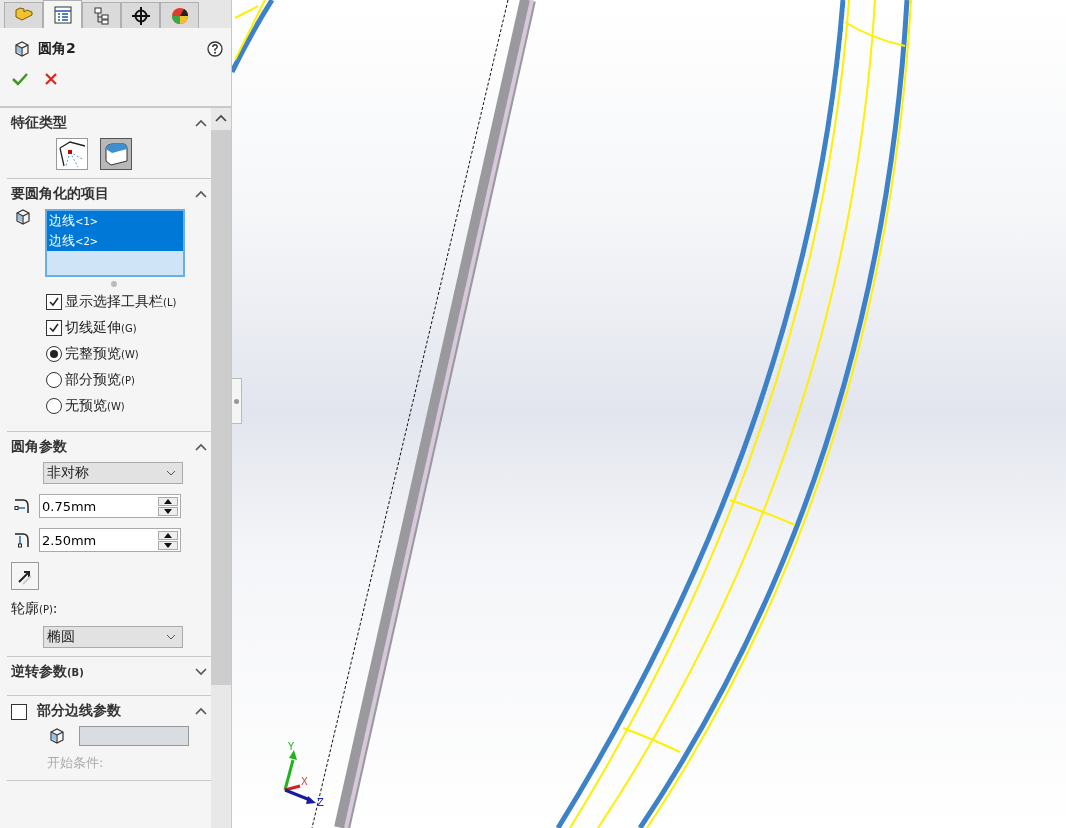 The width and height of the screenshot is (1066, 828). Describe the element at coordinates (100, 380) in the screenshot. I see `radio-label: 部分预览(P)` at that location.